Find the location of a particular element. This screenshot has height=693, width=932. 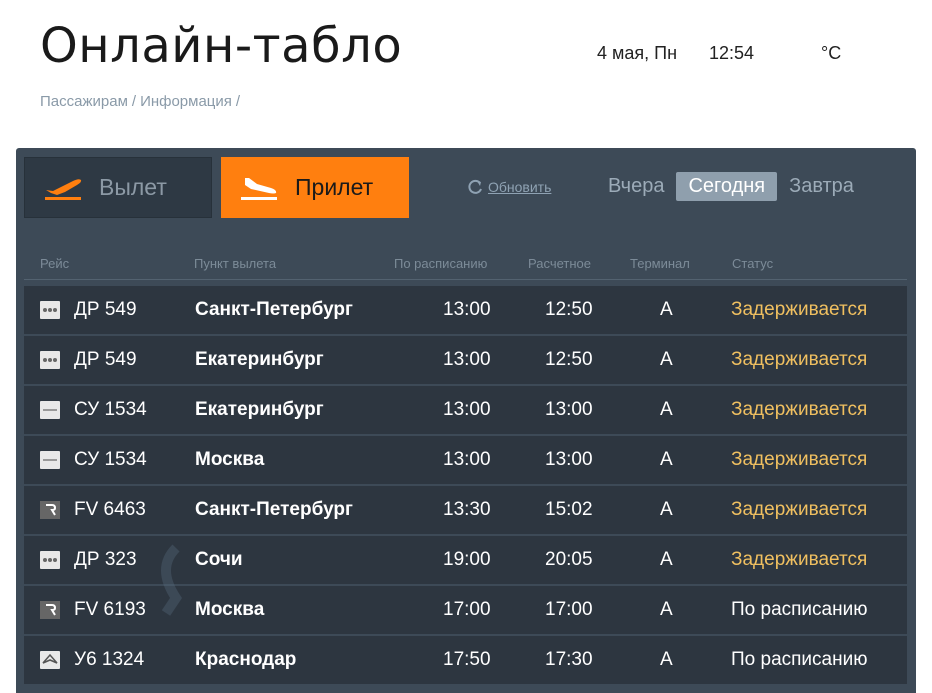

column-header-estimated: Расчетное is located at coordinates (559, 263).